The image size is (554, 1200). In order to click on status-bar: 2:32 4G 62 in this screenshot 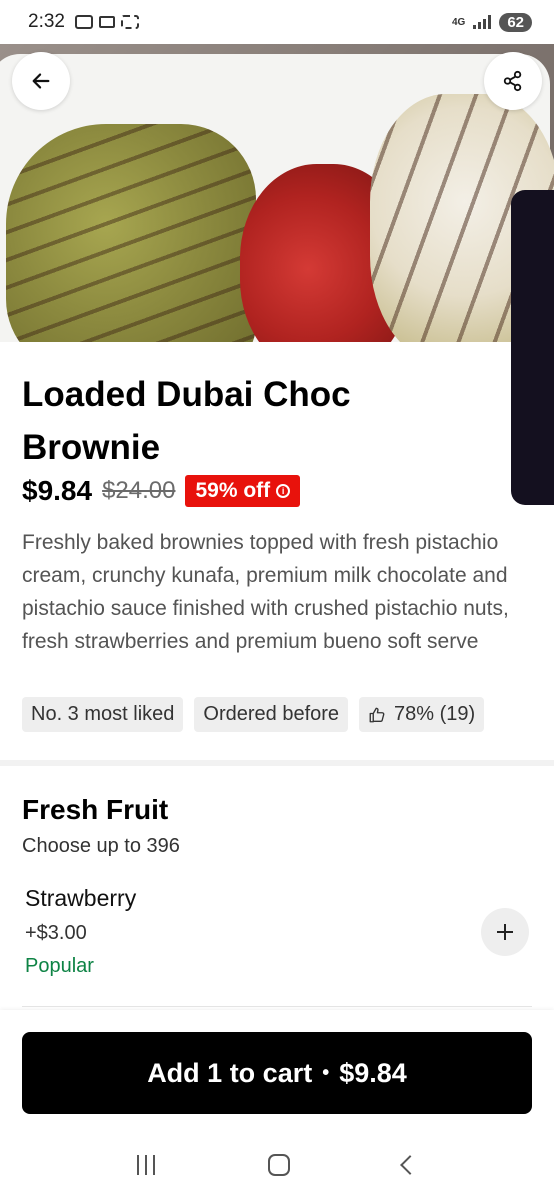, I will do `click(277, 22)`.